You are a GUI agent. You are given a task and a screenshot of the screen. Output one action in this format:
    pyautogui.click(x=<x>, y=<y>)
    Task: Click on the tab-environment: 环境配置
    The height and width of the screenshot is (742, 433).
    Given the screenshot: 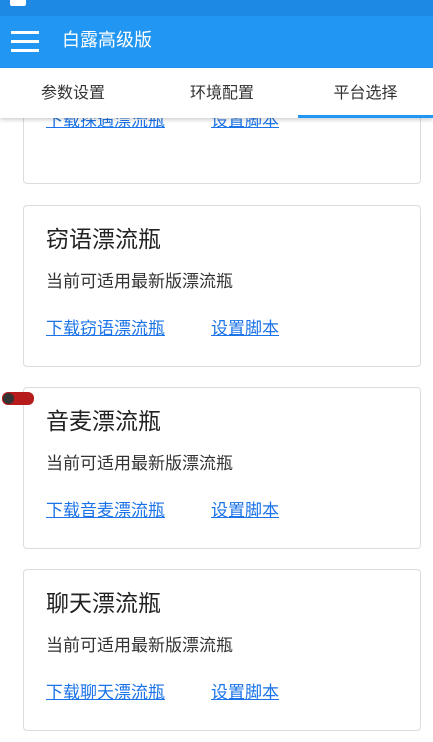 What is the action you would take?
    pyautogui.click(x=222, y=93)
    